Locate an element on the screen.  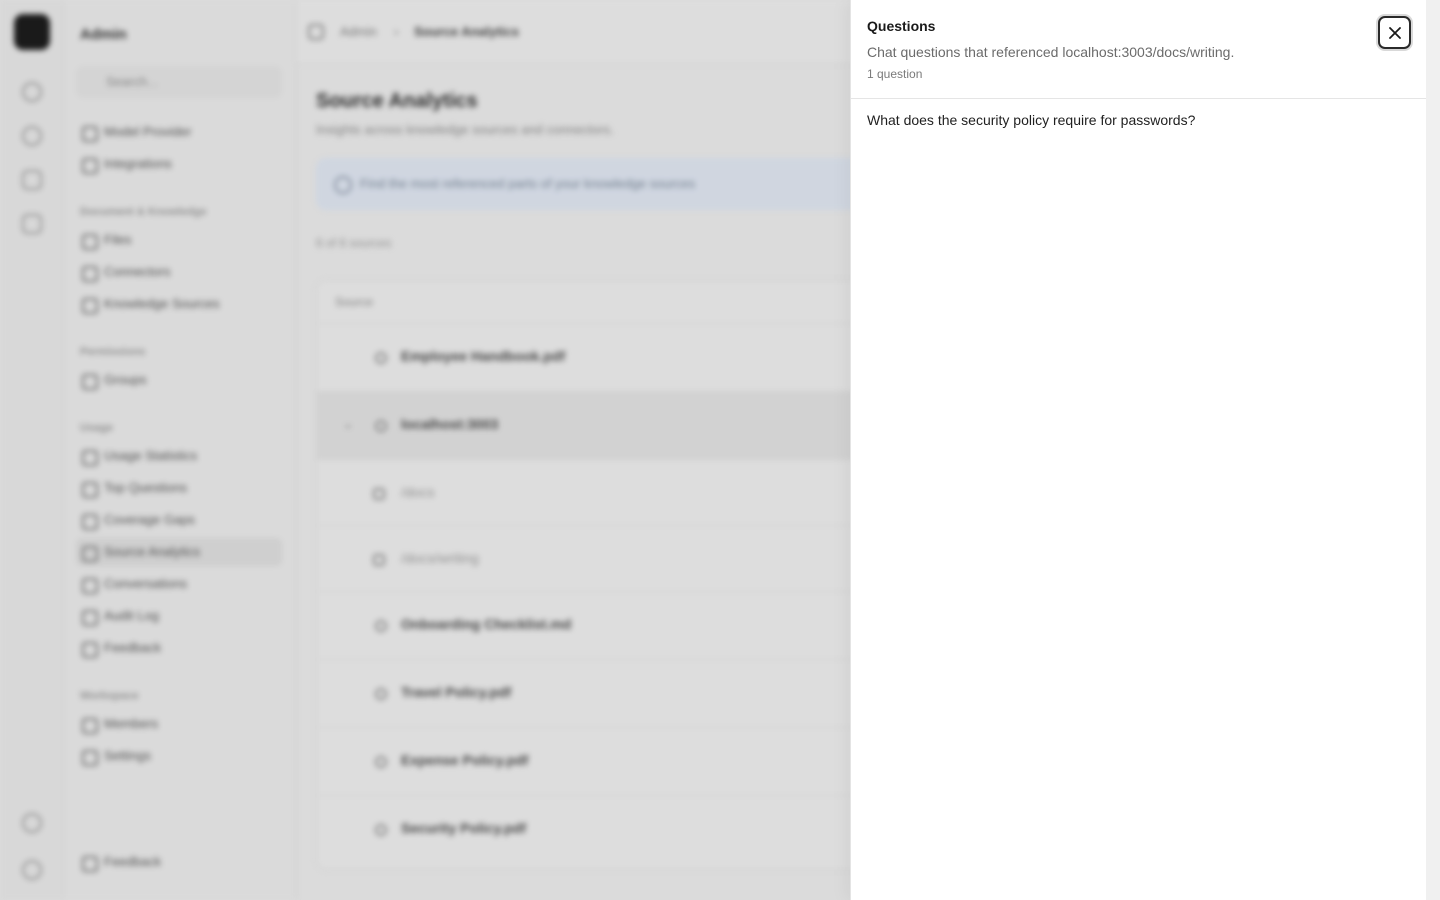
close-button is located at coordinates (1394, 32).